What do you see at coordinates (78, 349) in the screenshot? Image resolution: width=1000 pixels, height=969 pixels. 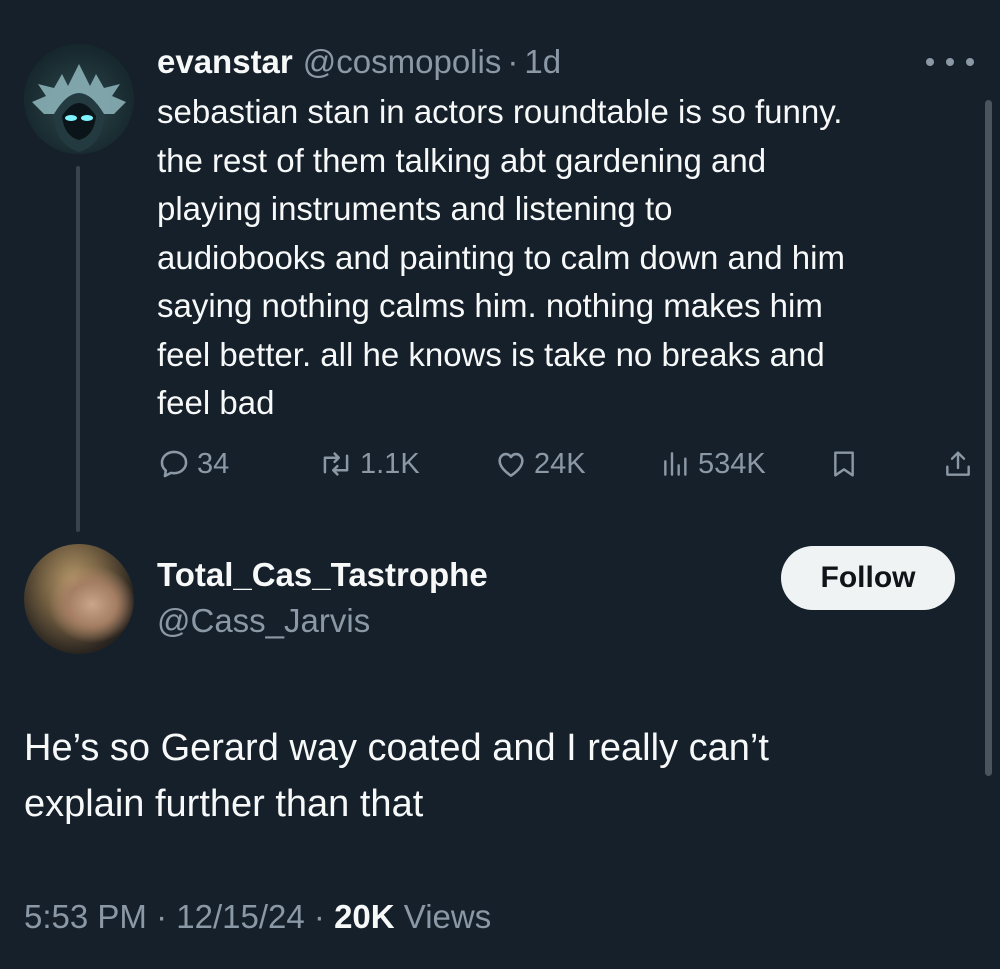 I see `thread-connector-line` at bounding box center [78, 349].